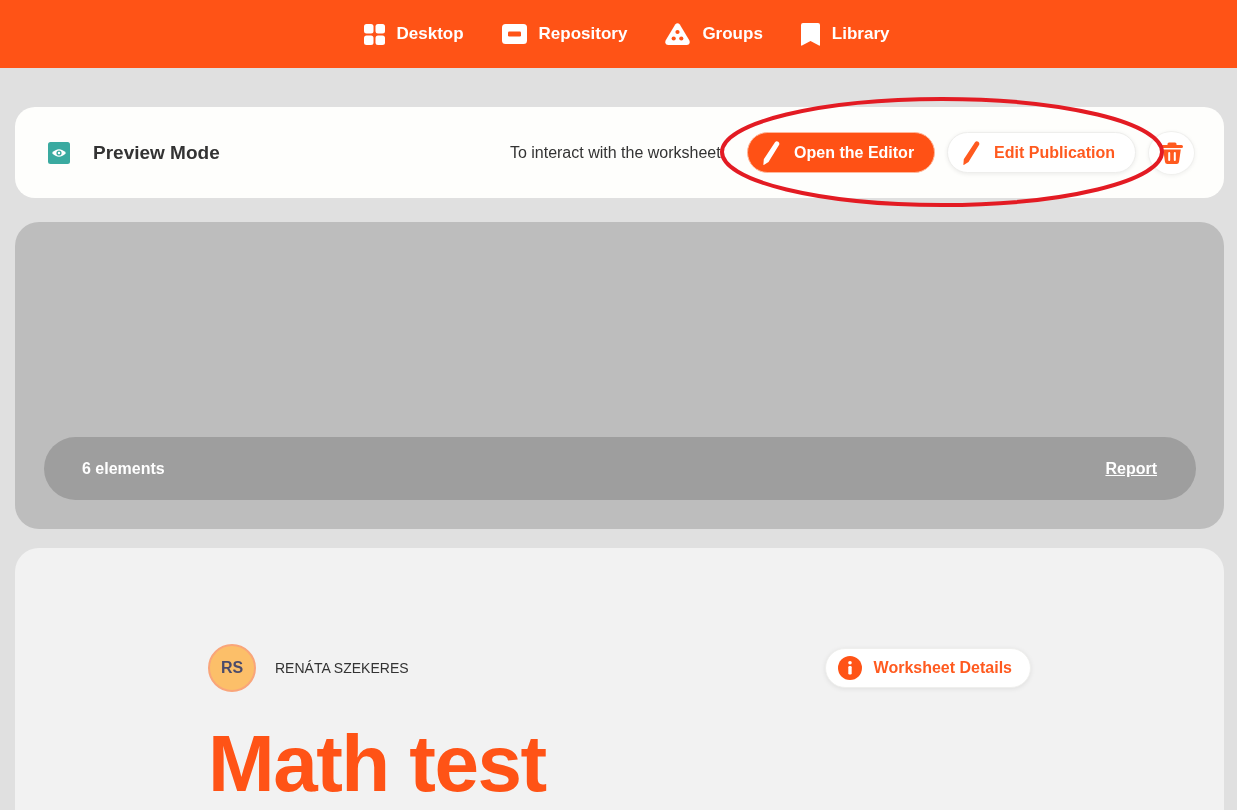  What do you see at coordinates (927, 668) in the screenshot?
I see `worksheet-details-button: Worksheet Details` at bounding box center [927, 668].